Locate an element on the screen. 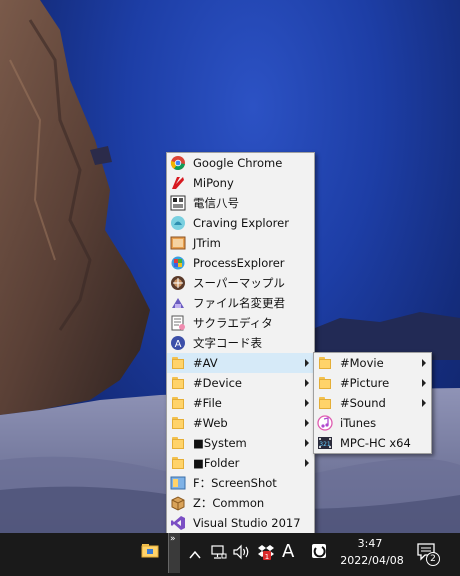 Image resolution: width=460 pixels, height=576 pixels. menu-item-mipony: MiPony is located at coordinates (240, 183).